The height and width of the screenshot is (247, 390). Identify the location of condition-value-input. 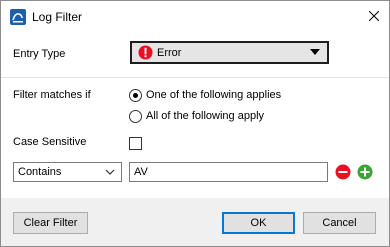
(228, 172).